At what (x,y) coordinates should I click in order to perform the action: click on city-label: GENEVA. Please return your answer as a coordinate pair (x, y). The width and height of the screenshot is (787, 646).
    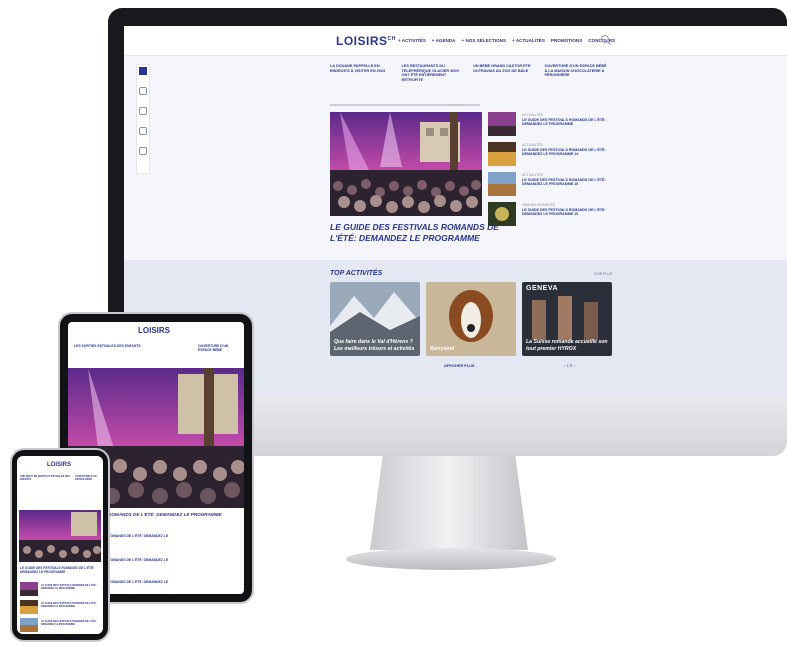
    Looking at the image, I should click on (542, 288).